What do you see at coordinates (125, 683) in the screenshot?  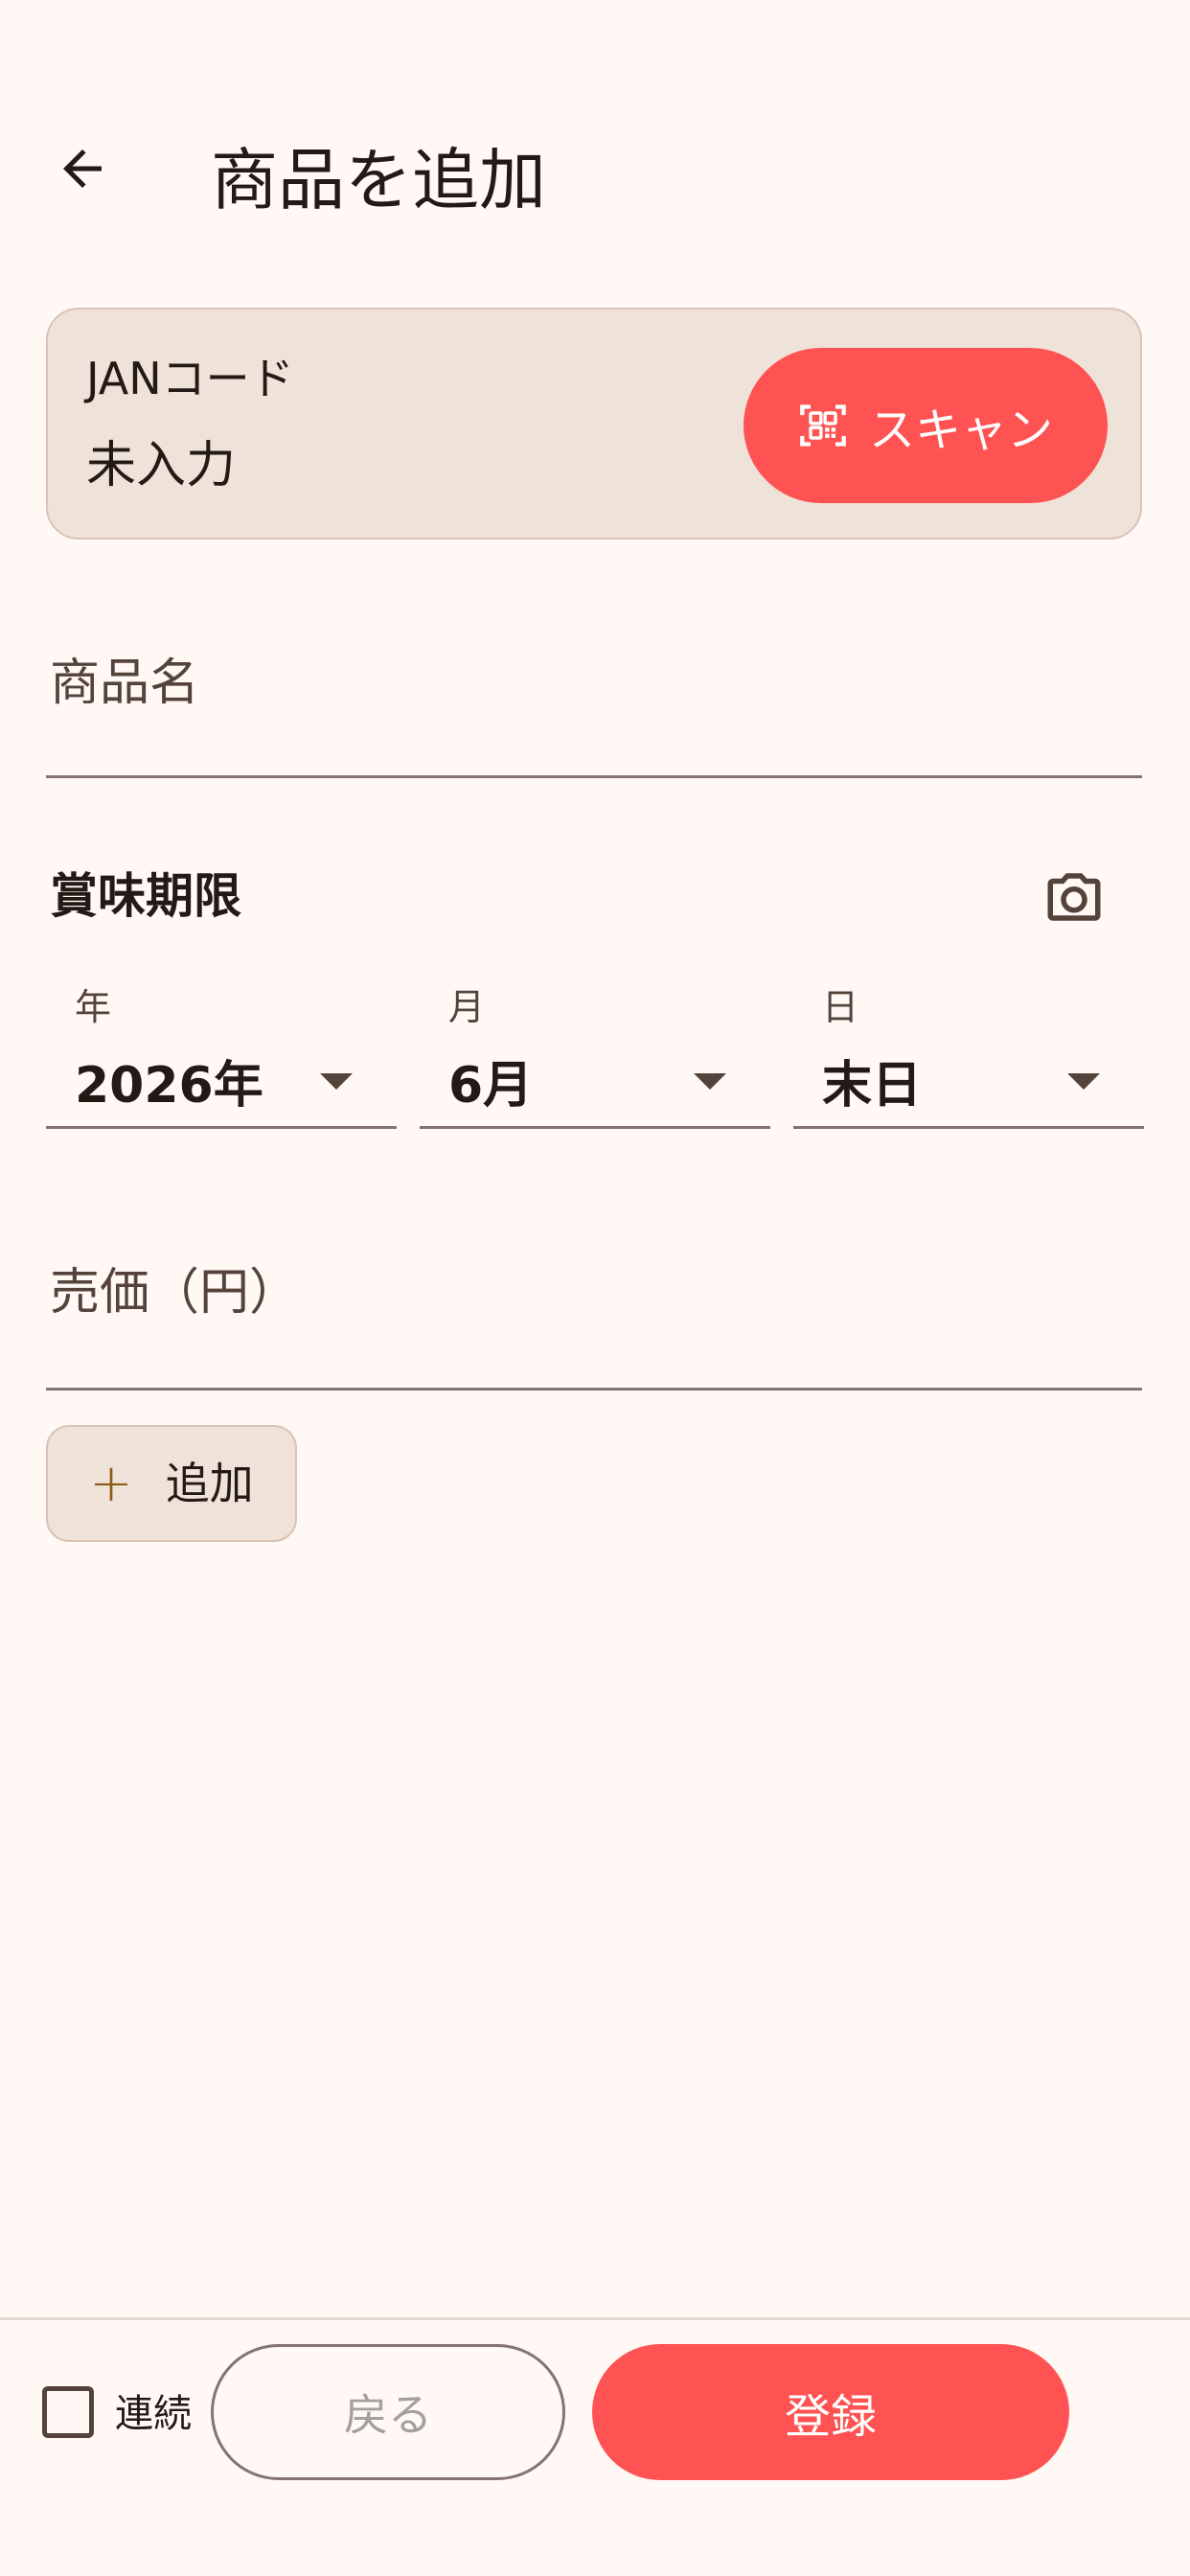 I see `product-name-input: 商品名` at bounding box center [125, 683].